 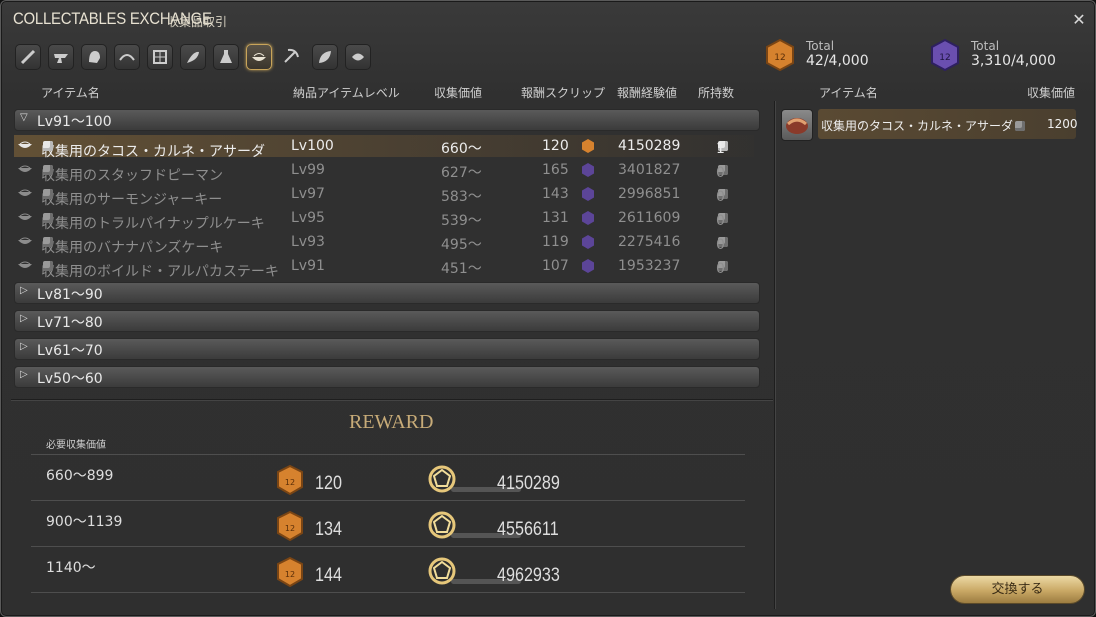 What do you see at coordinates (1013, 61) in the screenshot?
I see `purple-scrip-value: 3,310/4,000` at bounding box center [1013, 61].